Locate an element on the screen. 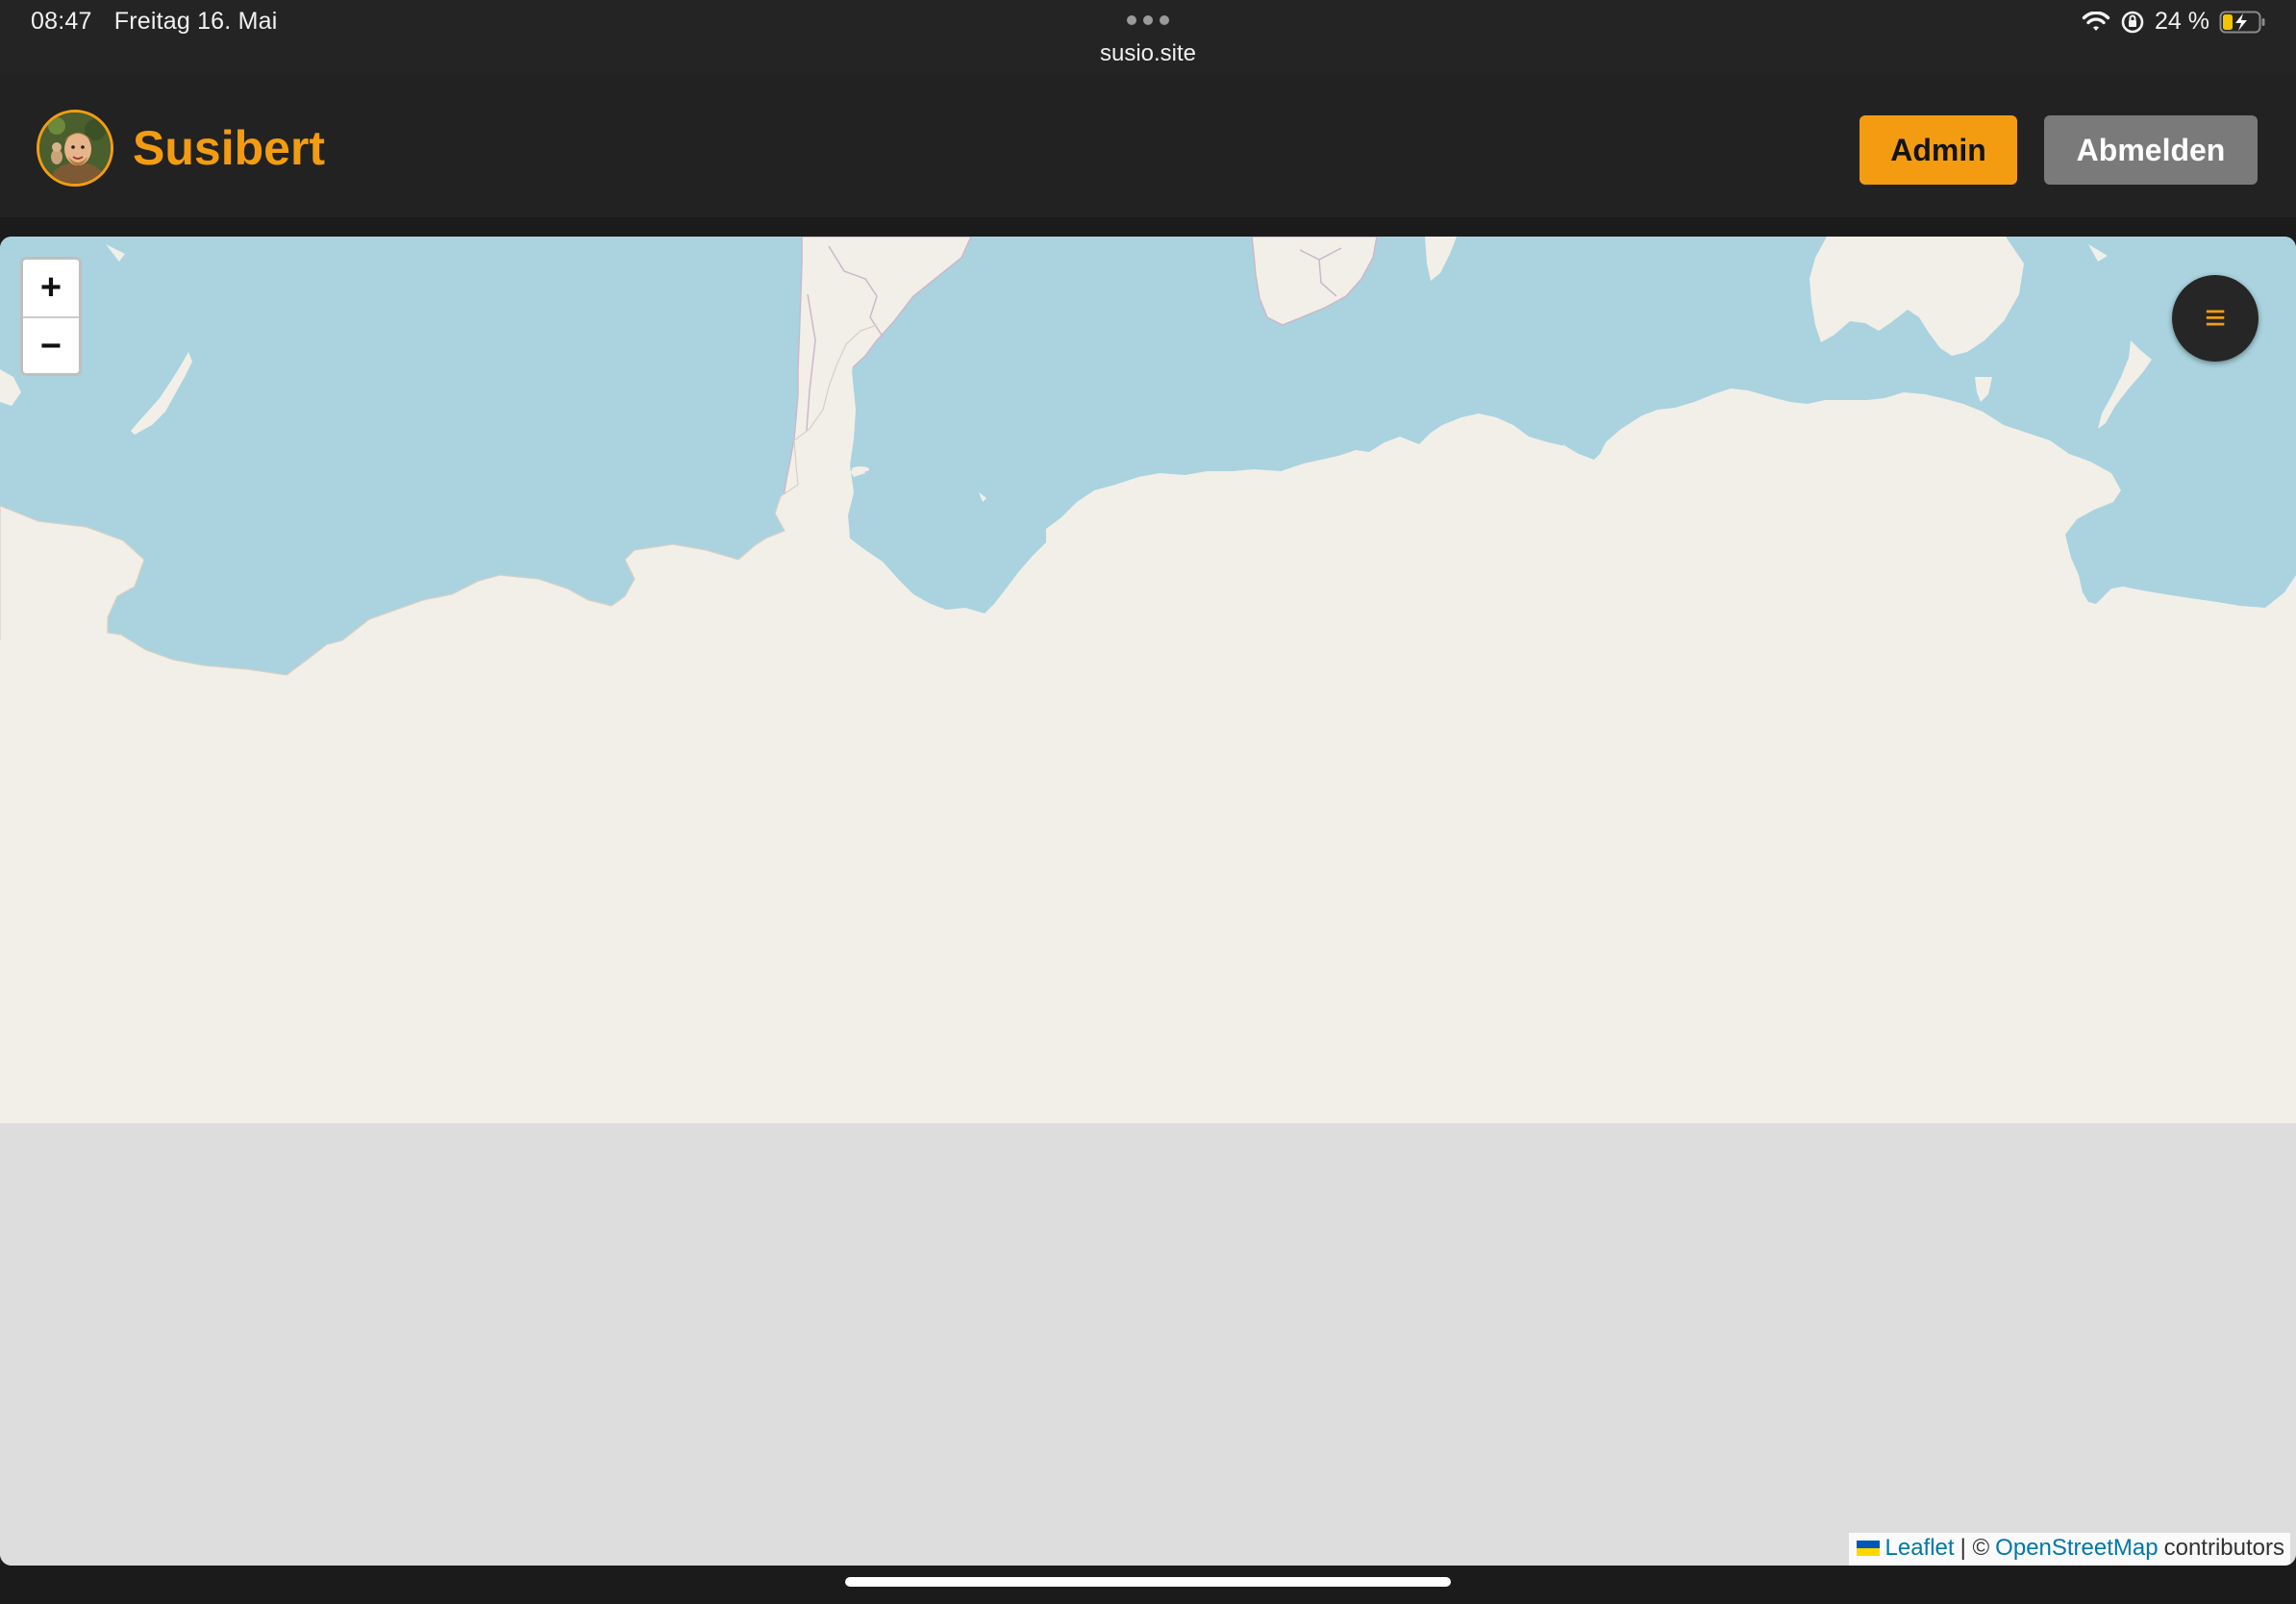  app-header: Susibert Admin Abmelden is located at coordinates (1148, 145).